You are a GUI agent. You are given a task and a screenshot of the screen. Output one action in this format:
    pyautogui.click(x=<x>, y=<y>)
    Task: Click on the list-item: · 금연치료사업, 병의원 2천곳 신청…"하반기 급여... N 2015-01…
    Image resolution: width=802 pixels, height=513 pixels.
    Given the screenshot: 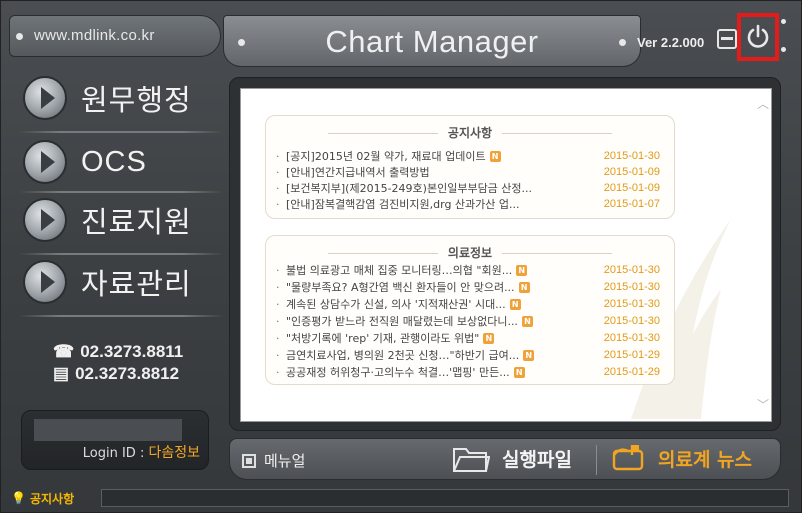 What is the action you would take?
    pyautogui.click(x=470, y=355)
    